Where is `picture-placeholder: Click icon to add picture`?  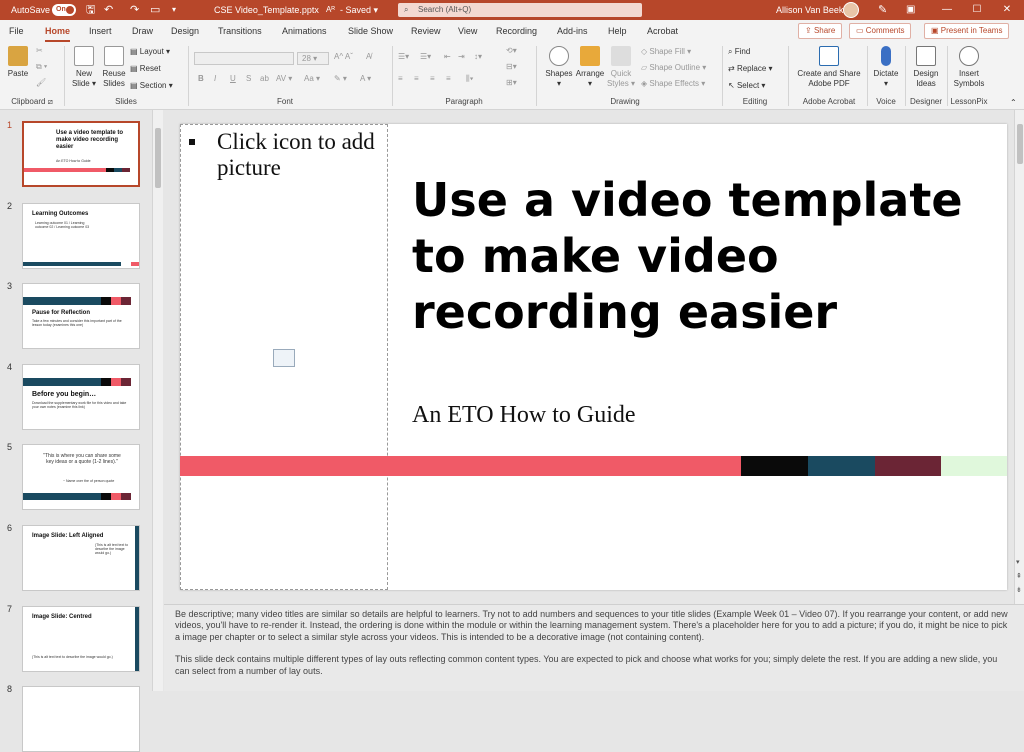 picture-placeholder: Click icon to add picture is located at coordinates (284, 357).